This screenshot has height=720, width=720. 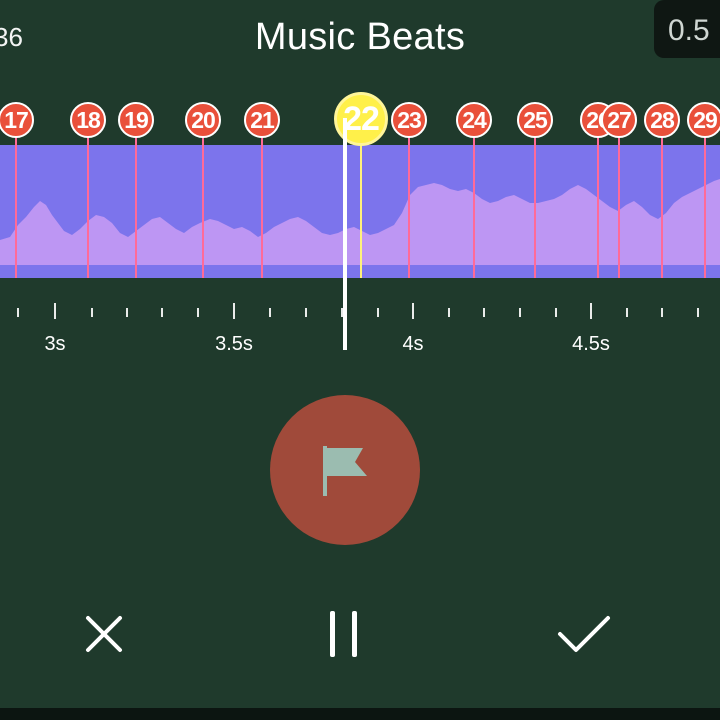 I want to click on beat-marker: 21, so click(x=262, y=120).